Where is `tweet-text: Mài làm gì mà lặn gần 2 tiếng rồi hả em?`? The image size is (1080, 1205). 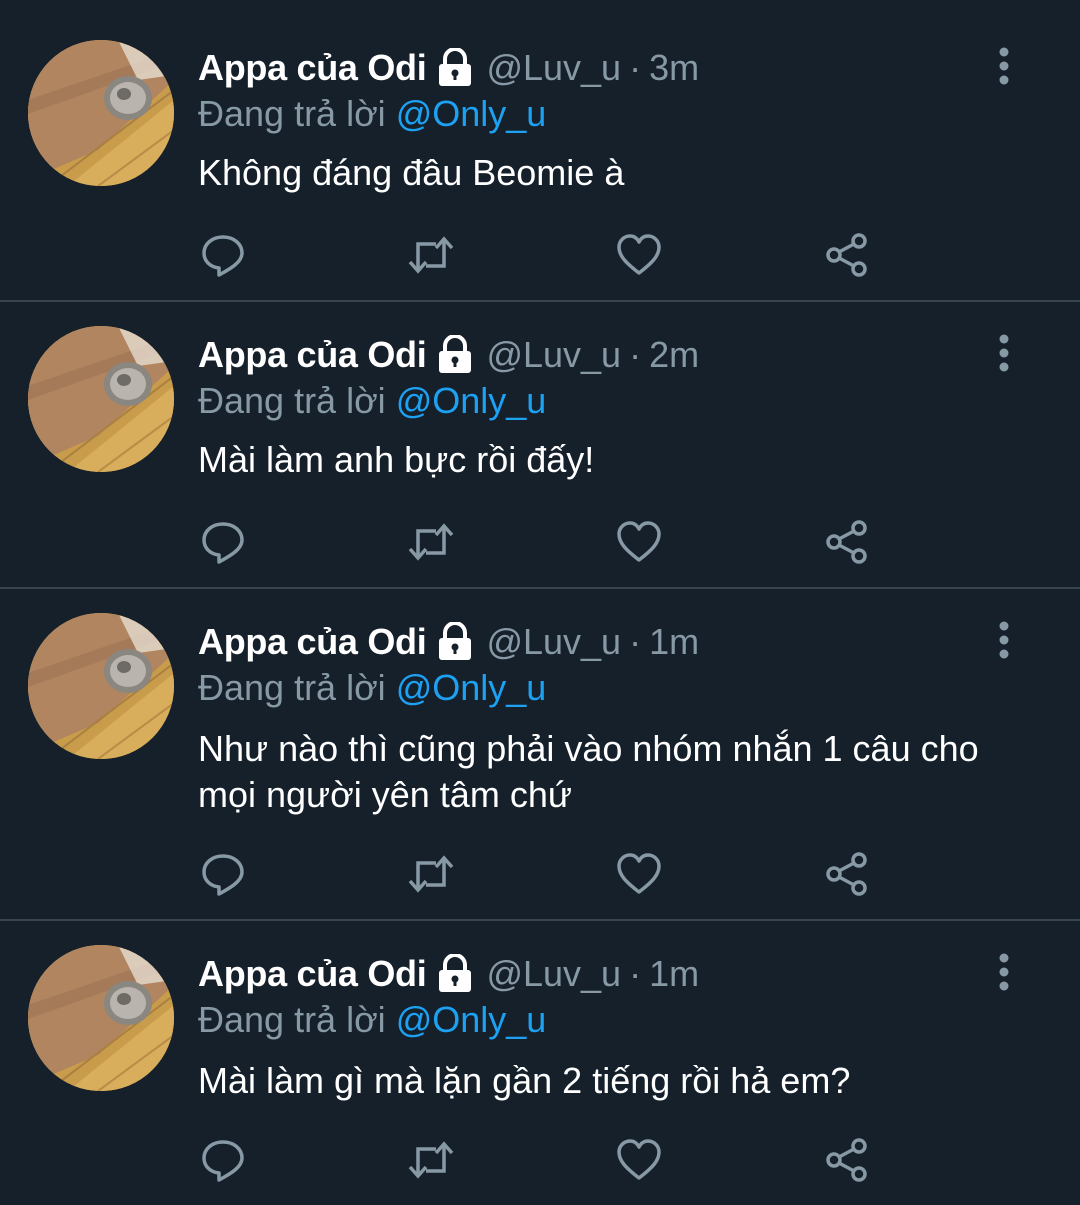
tweet-text: Mài làm gì mà lặn gần 2 tiếng rồi hả em? is located at coordinates (524, 1080).